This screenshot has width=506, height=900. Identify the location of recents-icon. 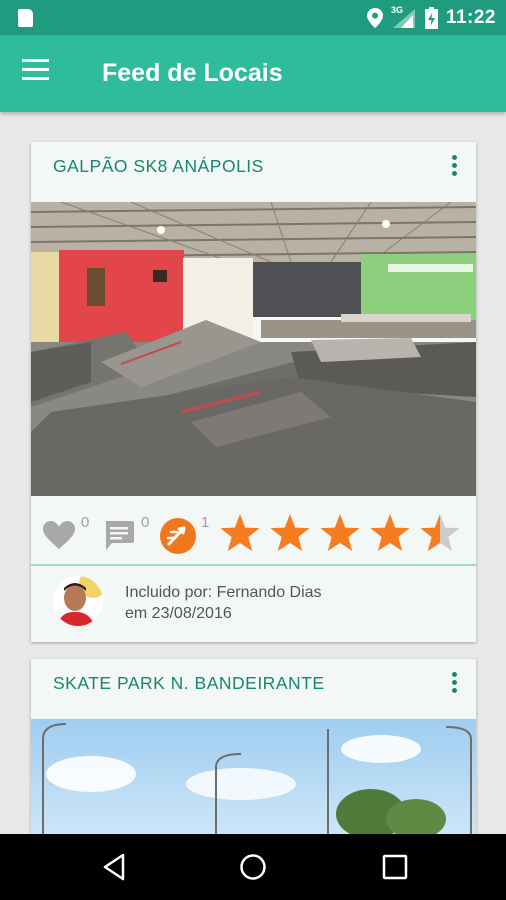
(395, 867).